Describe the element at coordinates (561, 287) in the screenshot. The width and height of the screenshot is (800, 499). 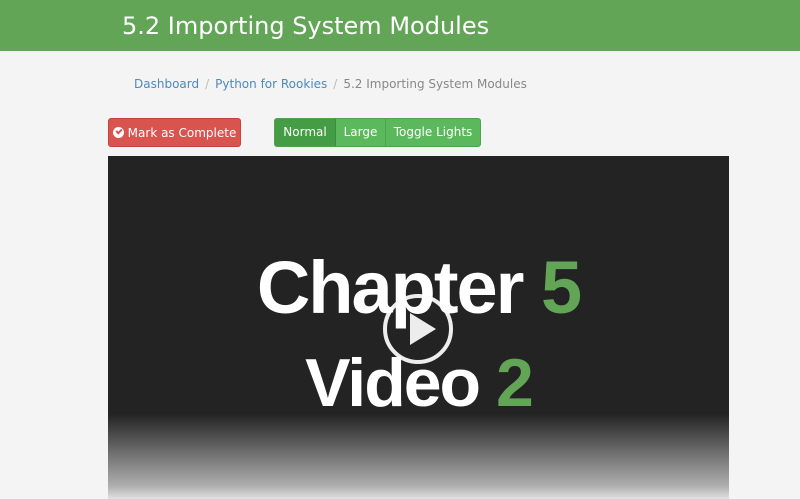
I see `chapter-number: 5` at that location.